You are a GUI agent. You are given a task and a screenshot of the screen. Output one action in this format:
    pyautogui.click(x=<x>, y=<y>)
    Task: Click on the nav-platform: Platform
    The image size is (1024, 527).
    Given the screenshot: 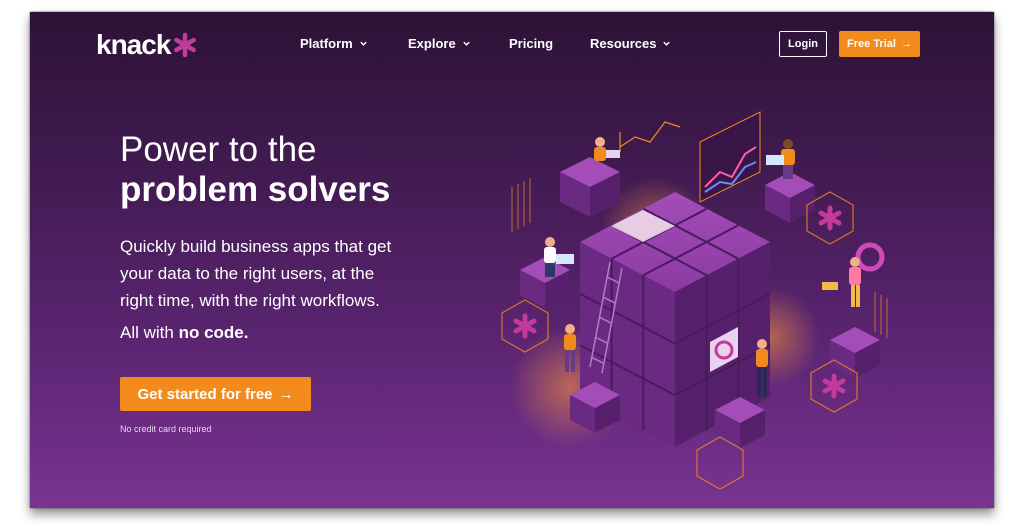 What is the action you would take?
    pyautogui.click(x=334, y=43)
    